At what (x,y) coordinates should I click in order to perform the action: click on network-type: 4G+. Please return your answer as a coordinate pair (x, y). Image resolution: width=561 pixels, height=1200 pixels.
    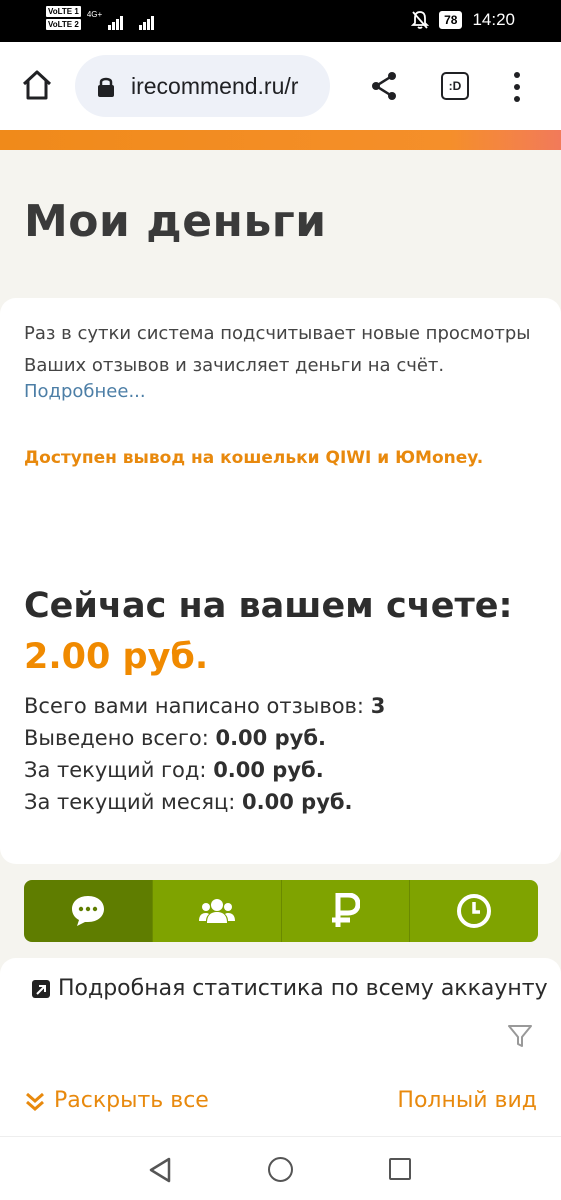
    Looking at the image, I should click on (94, 14).